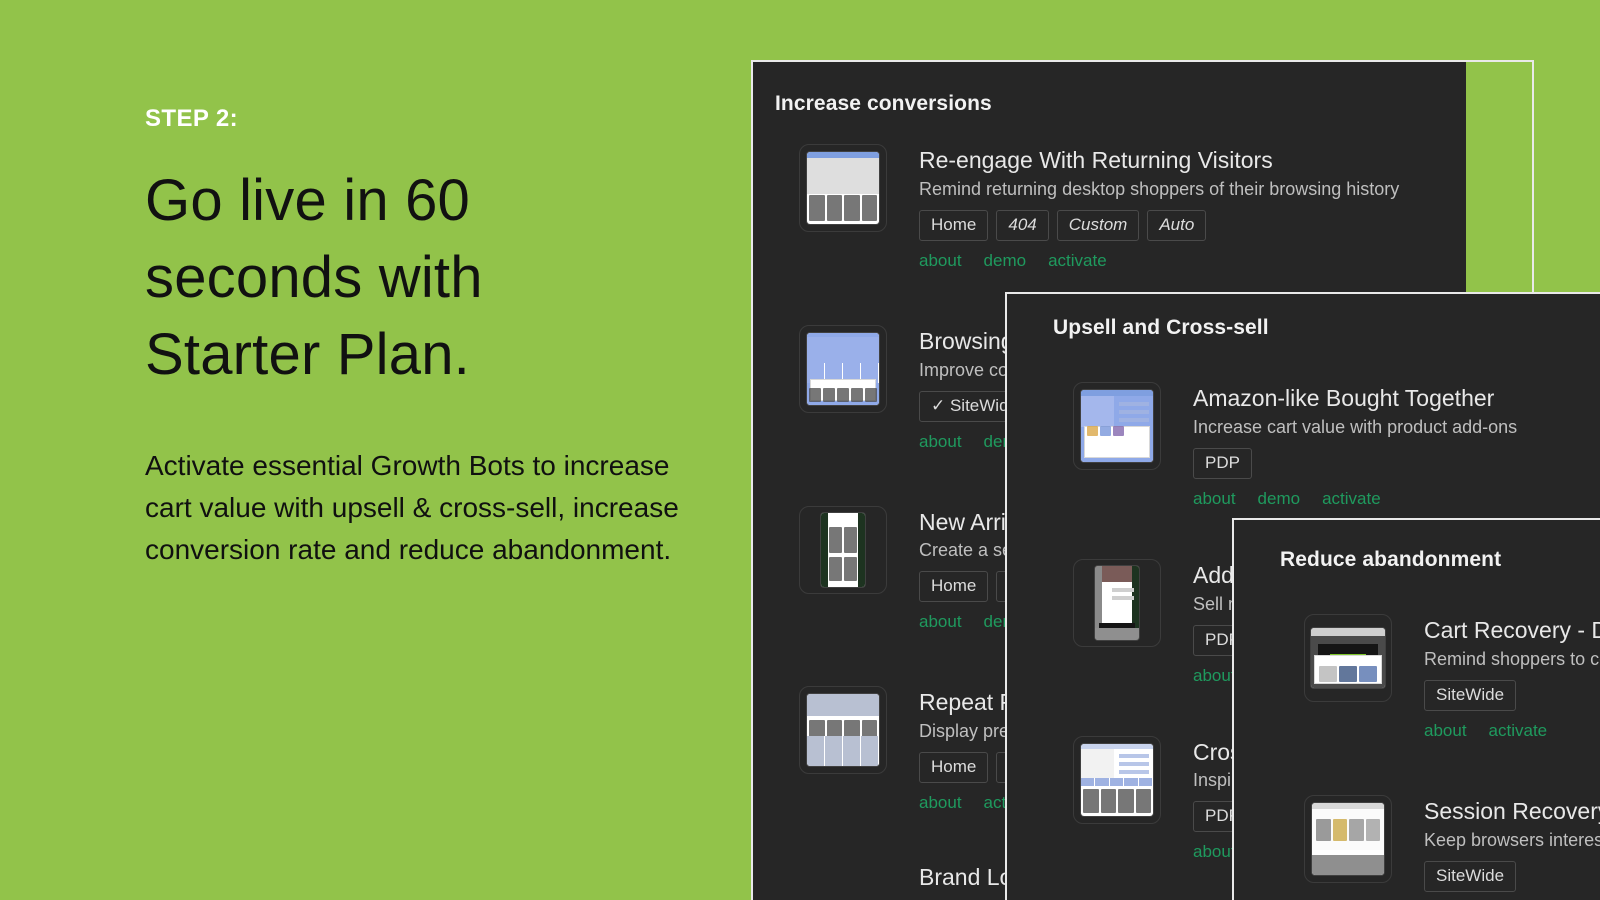 The width and height of the screenshot is (1600, 900). I want to click on pdp-mobile-thumbnail-icon, so click(1117, 602).